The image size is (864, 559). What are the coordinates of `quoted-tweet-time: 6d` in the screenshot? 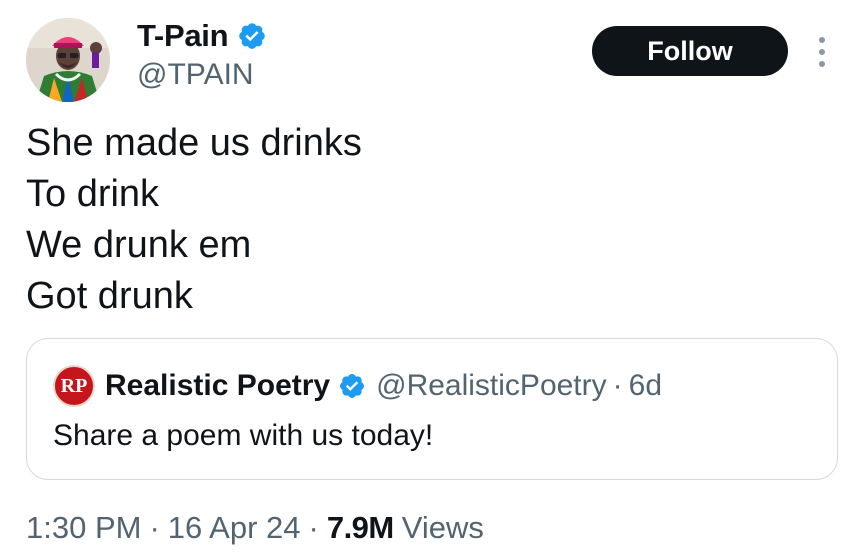 It's located at (645, 386).